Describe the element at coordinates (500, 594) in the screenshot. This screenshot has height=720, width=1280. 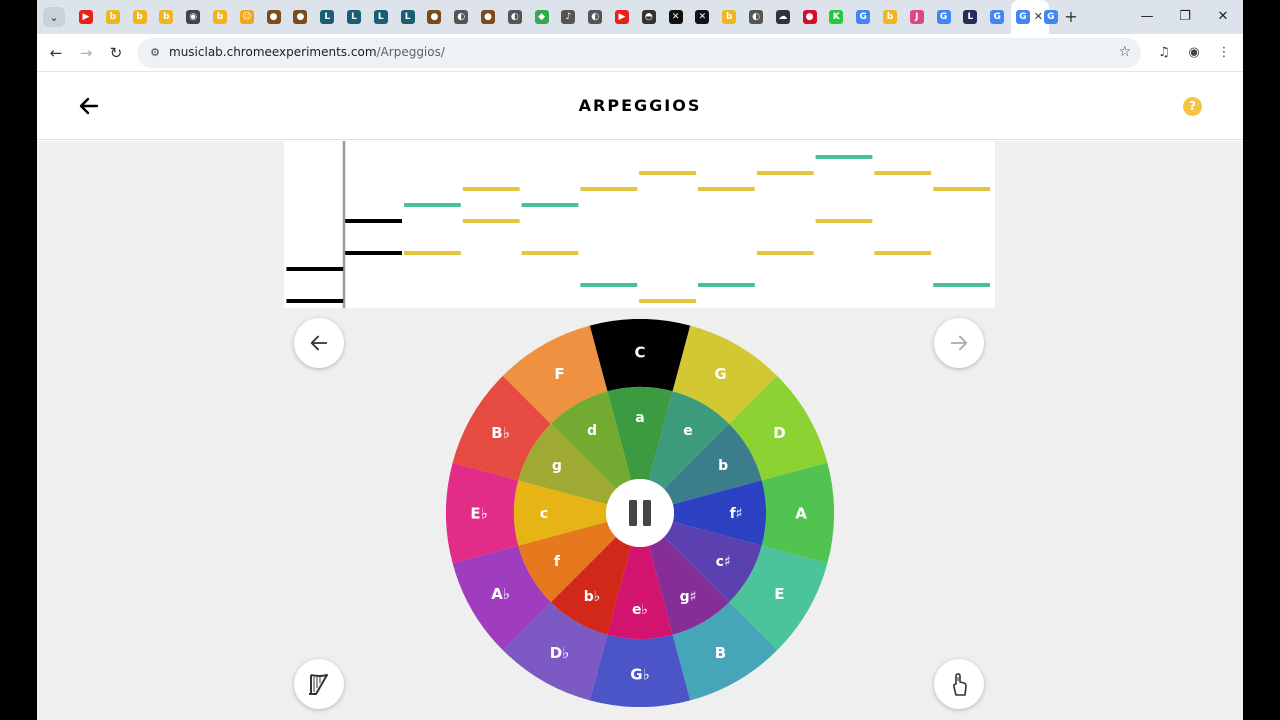
I see `major-chord-label: A♭` at that location.